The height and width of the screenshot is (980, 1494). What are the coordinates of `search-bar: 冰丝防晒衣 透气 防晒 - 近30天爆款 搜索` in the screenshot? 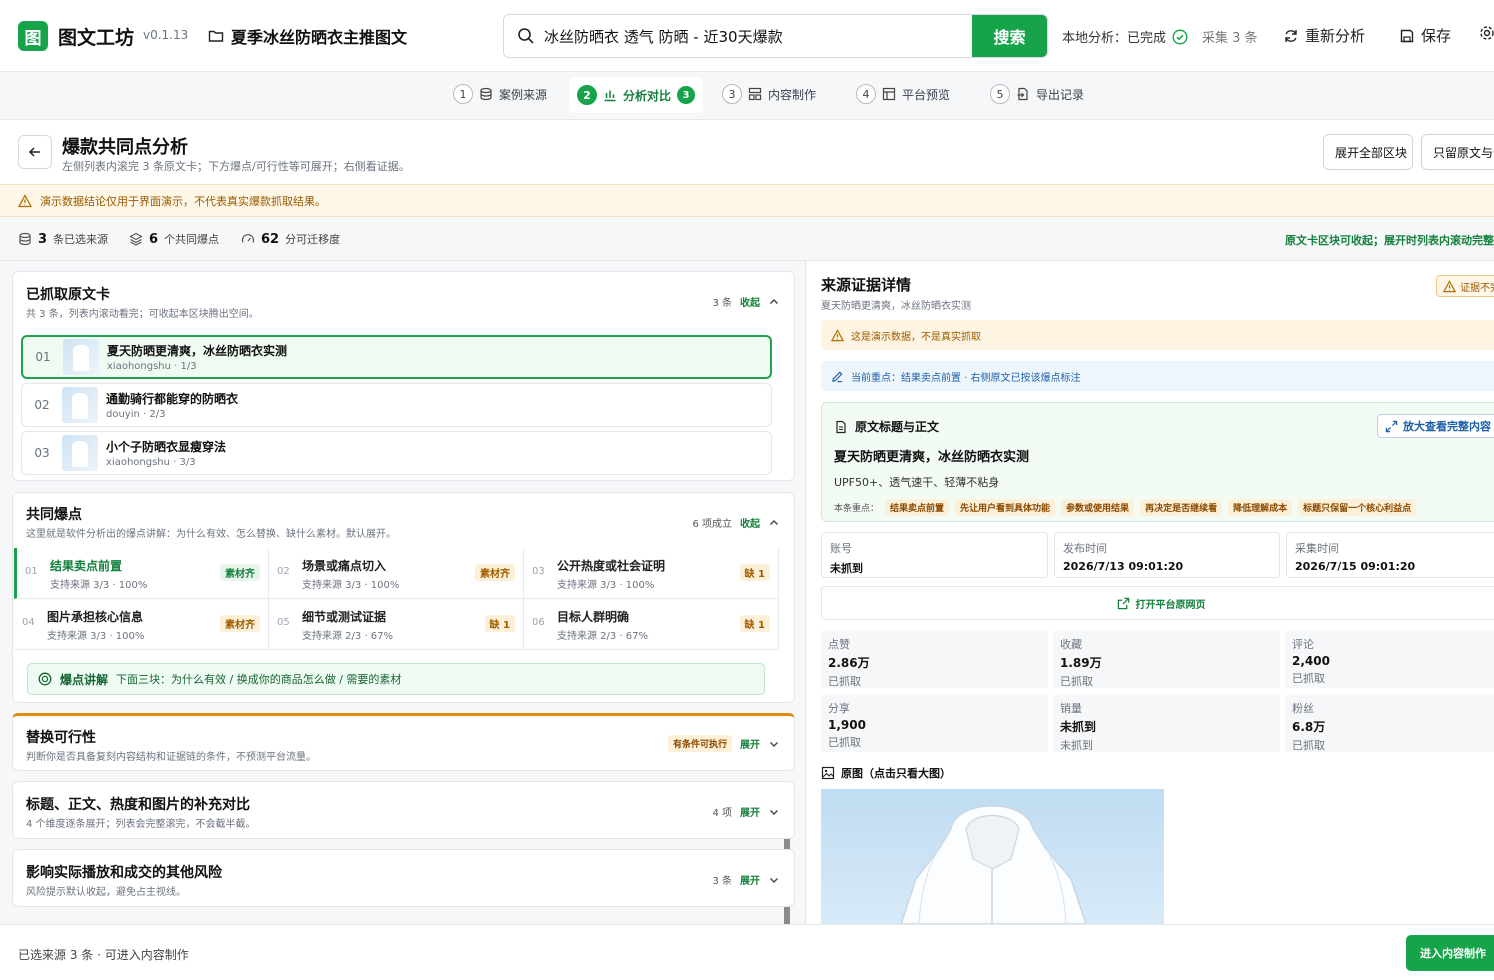 It's located at (775, 36).